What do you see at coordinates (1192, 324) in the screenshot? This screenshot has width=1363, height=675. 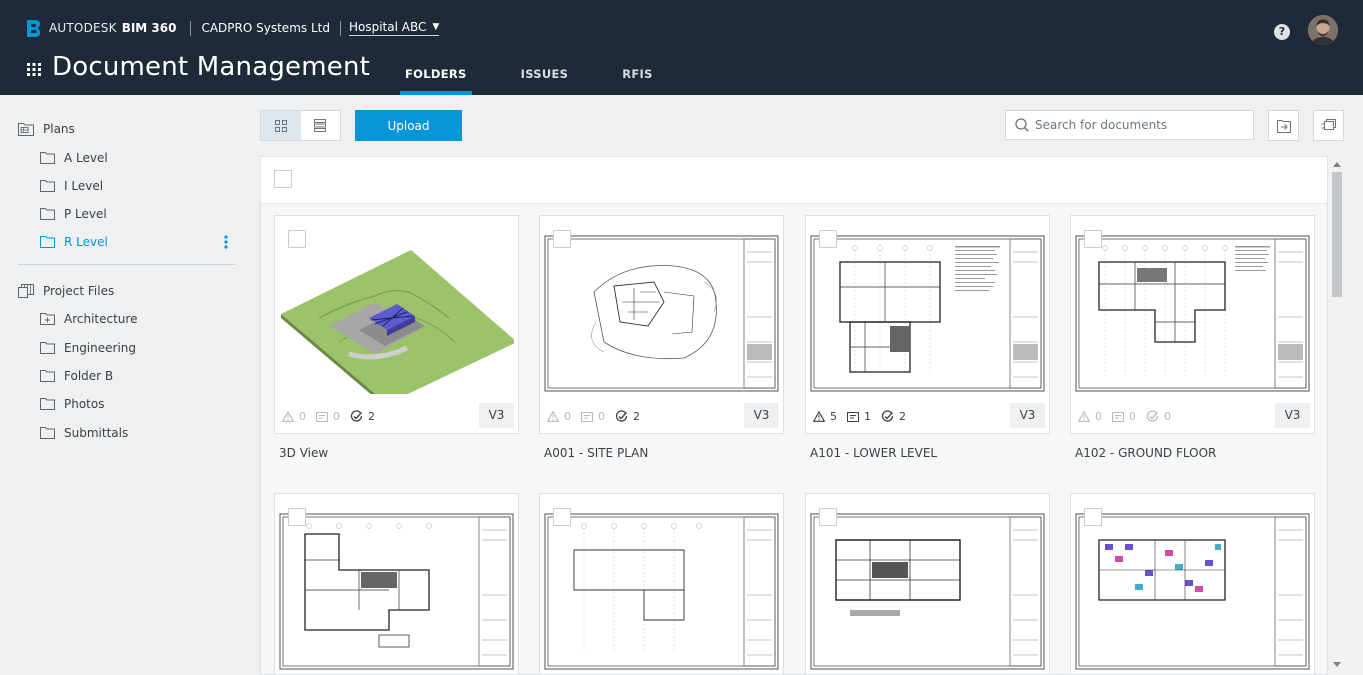 I see `document-card: 0 0 0 V3` at bounding box center [1192, 324].